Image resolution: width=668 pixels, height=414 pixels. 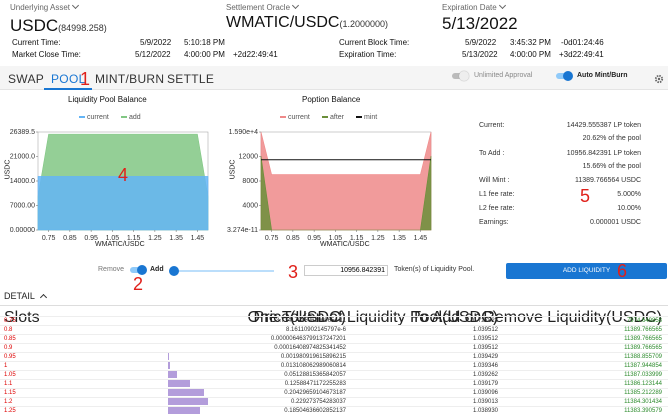 What do you see at coordinates (581, 54) in the screenshot?
I see `expiration-time-delta: +3d22:49:41` at bounding box center [581, 54].